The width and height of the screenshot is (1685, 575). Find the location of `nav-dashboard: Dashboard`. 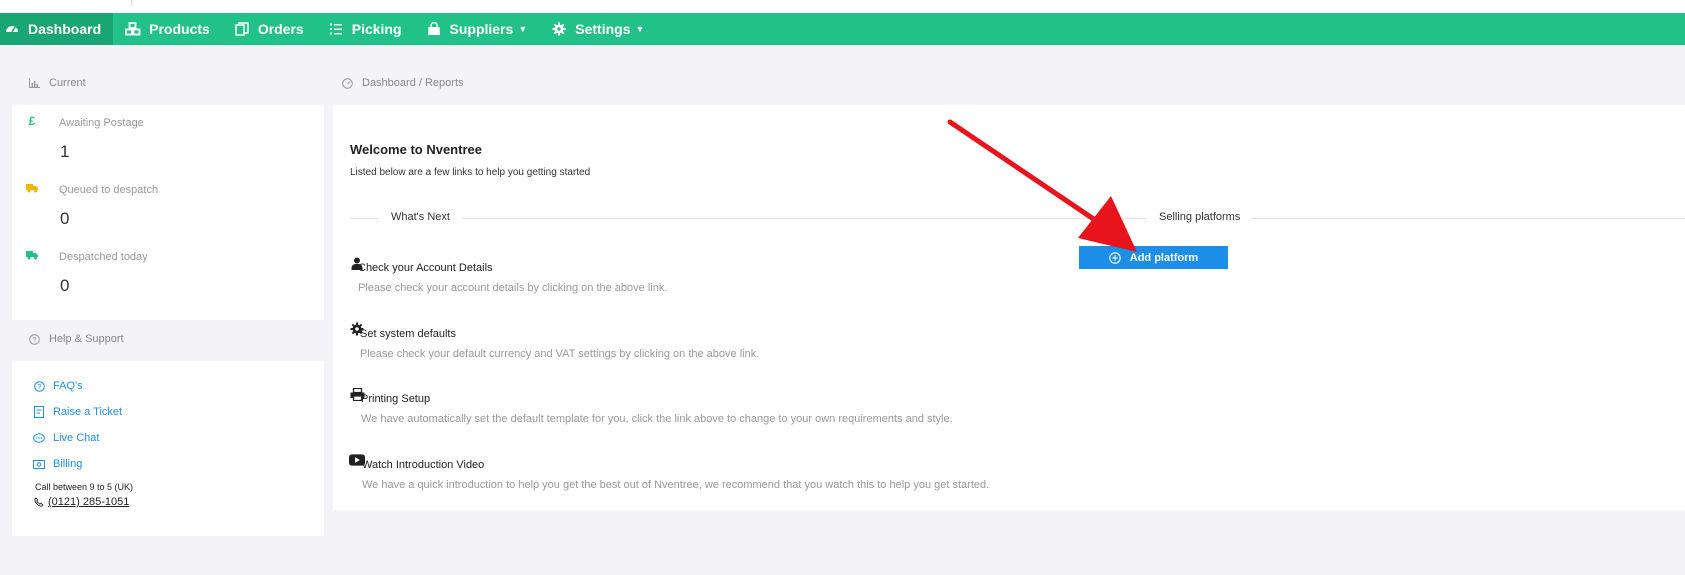

nav-dashboard: Dashboard is located at coordinates (57, 29).